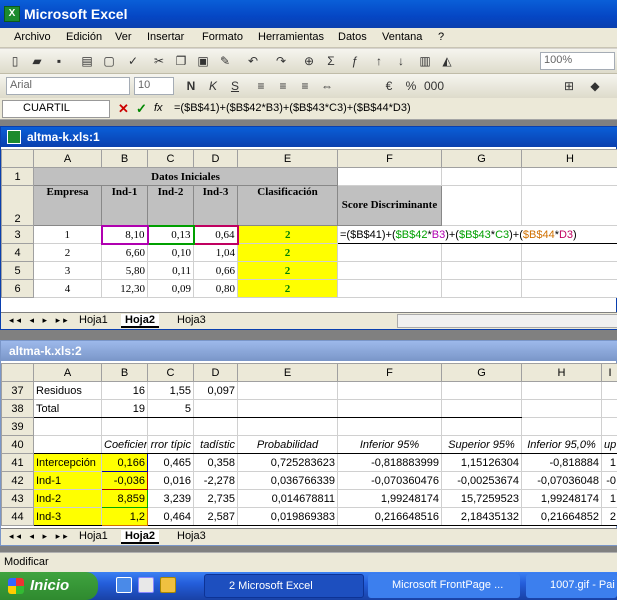  Describe the element at coordinates (355, 61) in the screenshot. I see `function-icon: ƒ` at that location.